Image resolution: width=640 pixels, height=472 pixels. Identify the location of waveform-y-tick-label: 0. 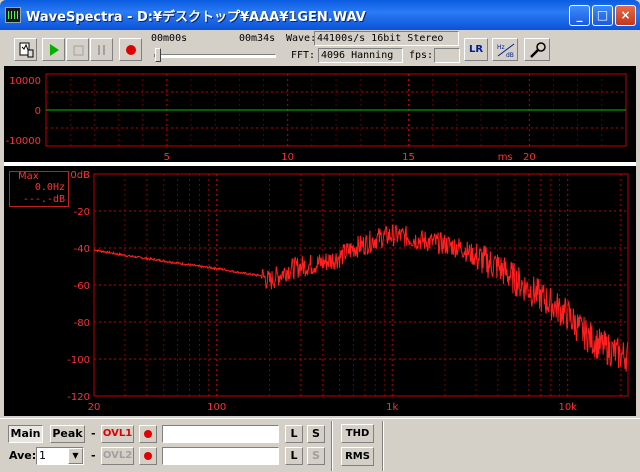
(38, 111).